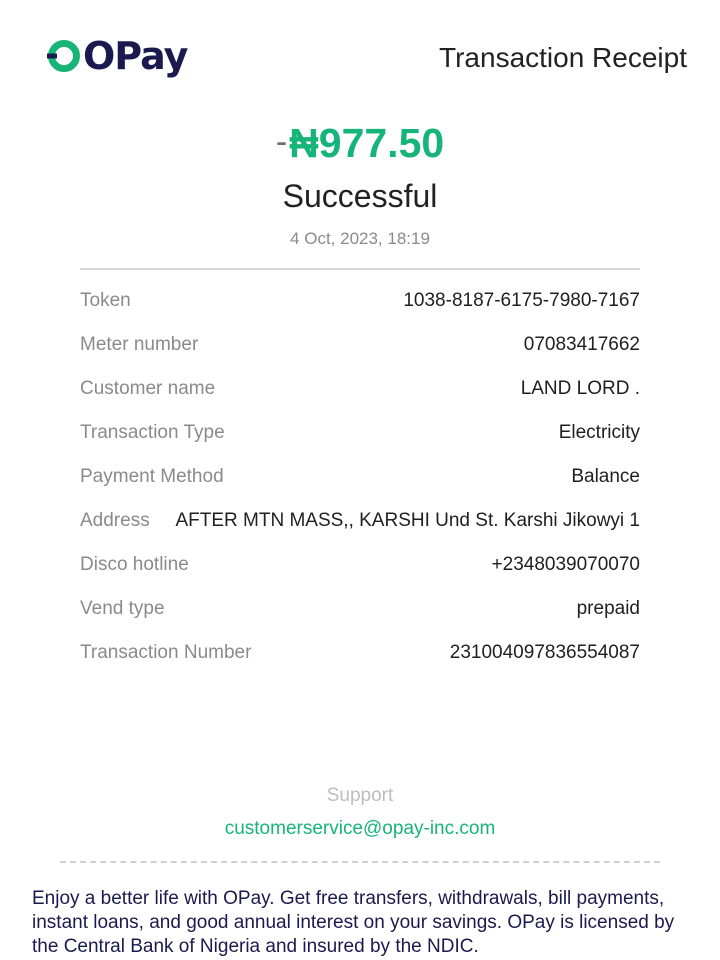 This screenshot has width=720, height=960. Describe the element at coordinates (360, 238) in the screenshot. I see `transaction-datetime: 4 Oct, 2023, 18:19` at that location.